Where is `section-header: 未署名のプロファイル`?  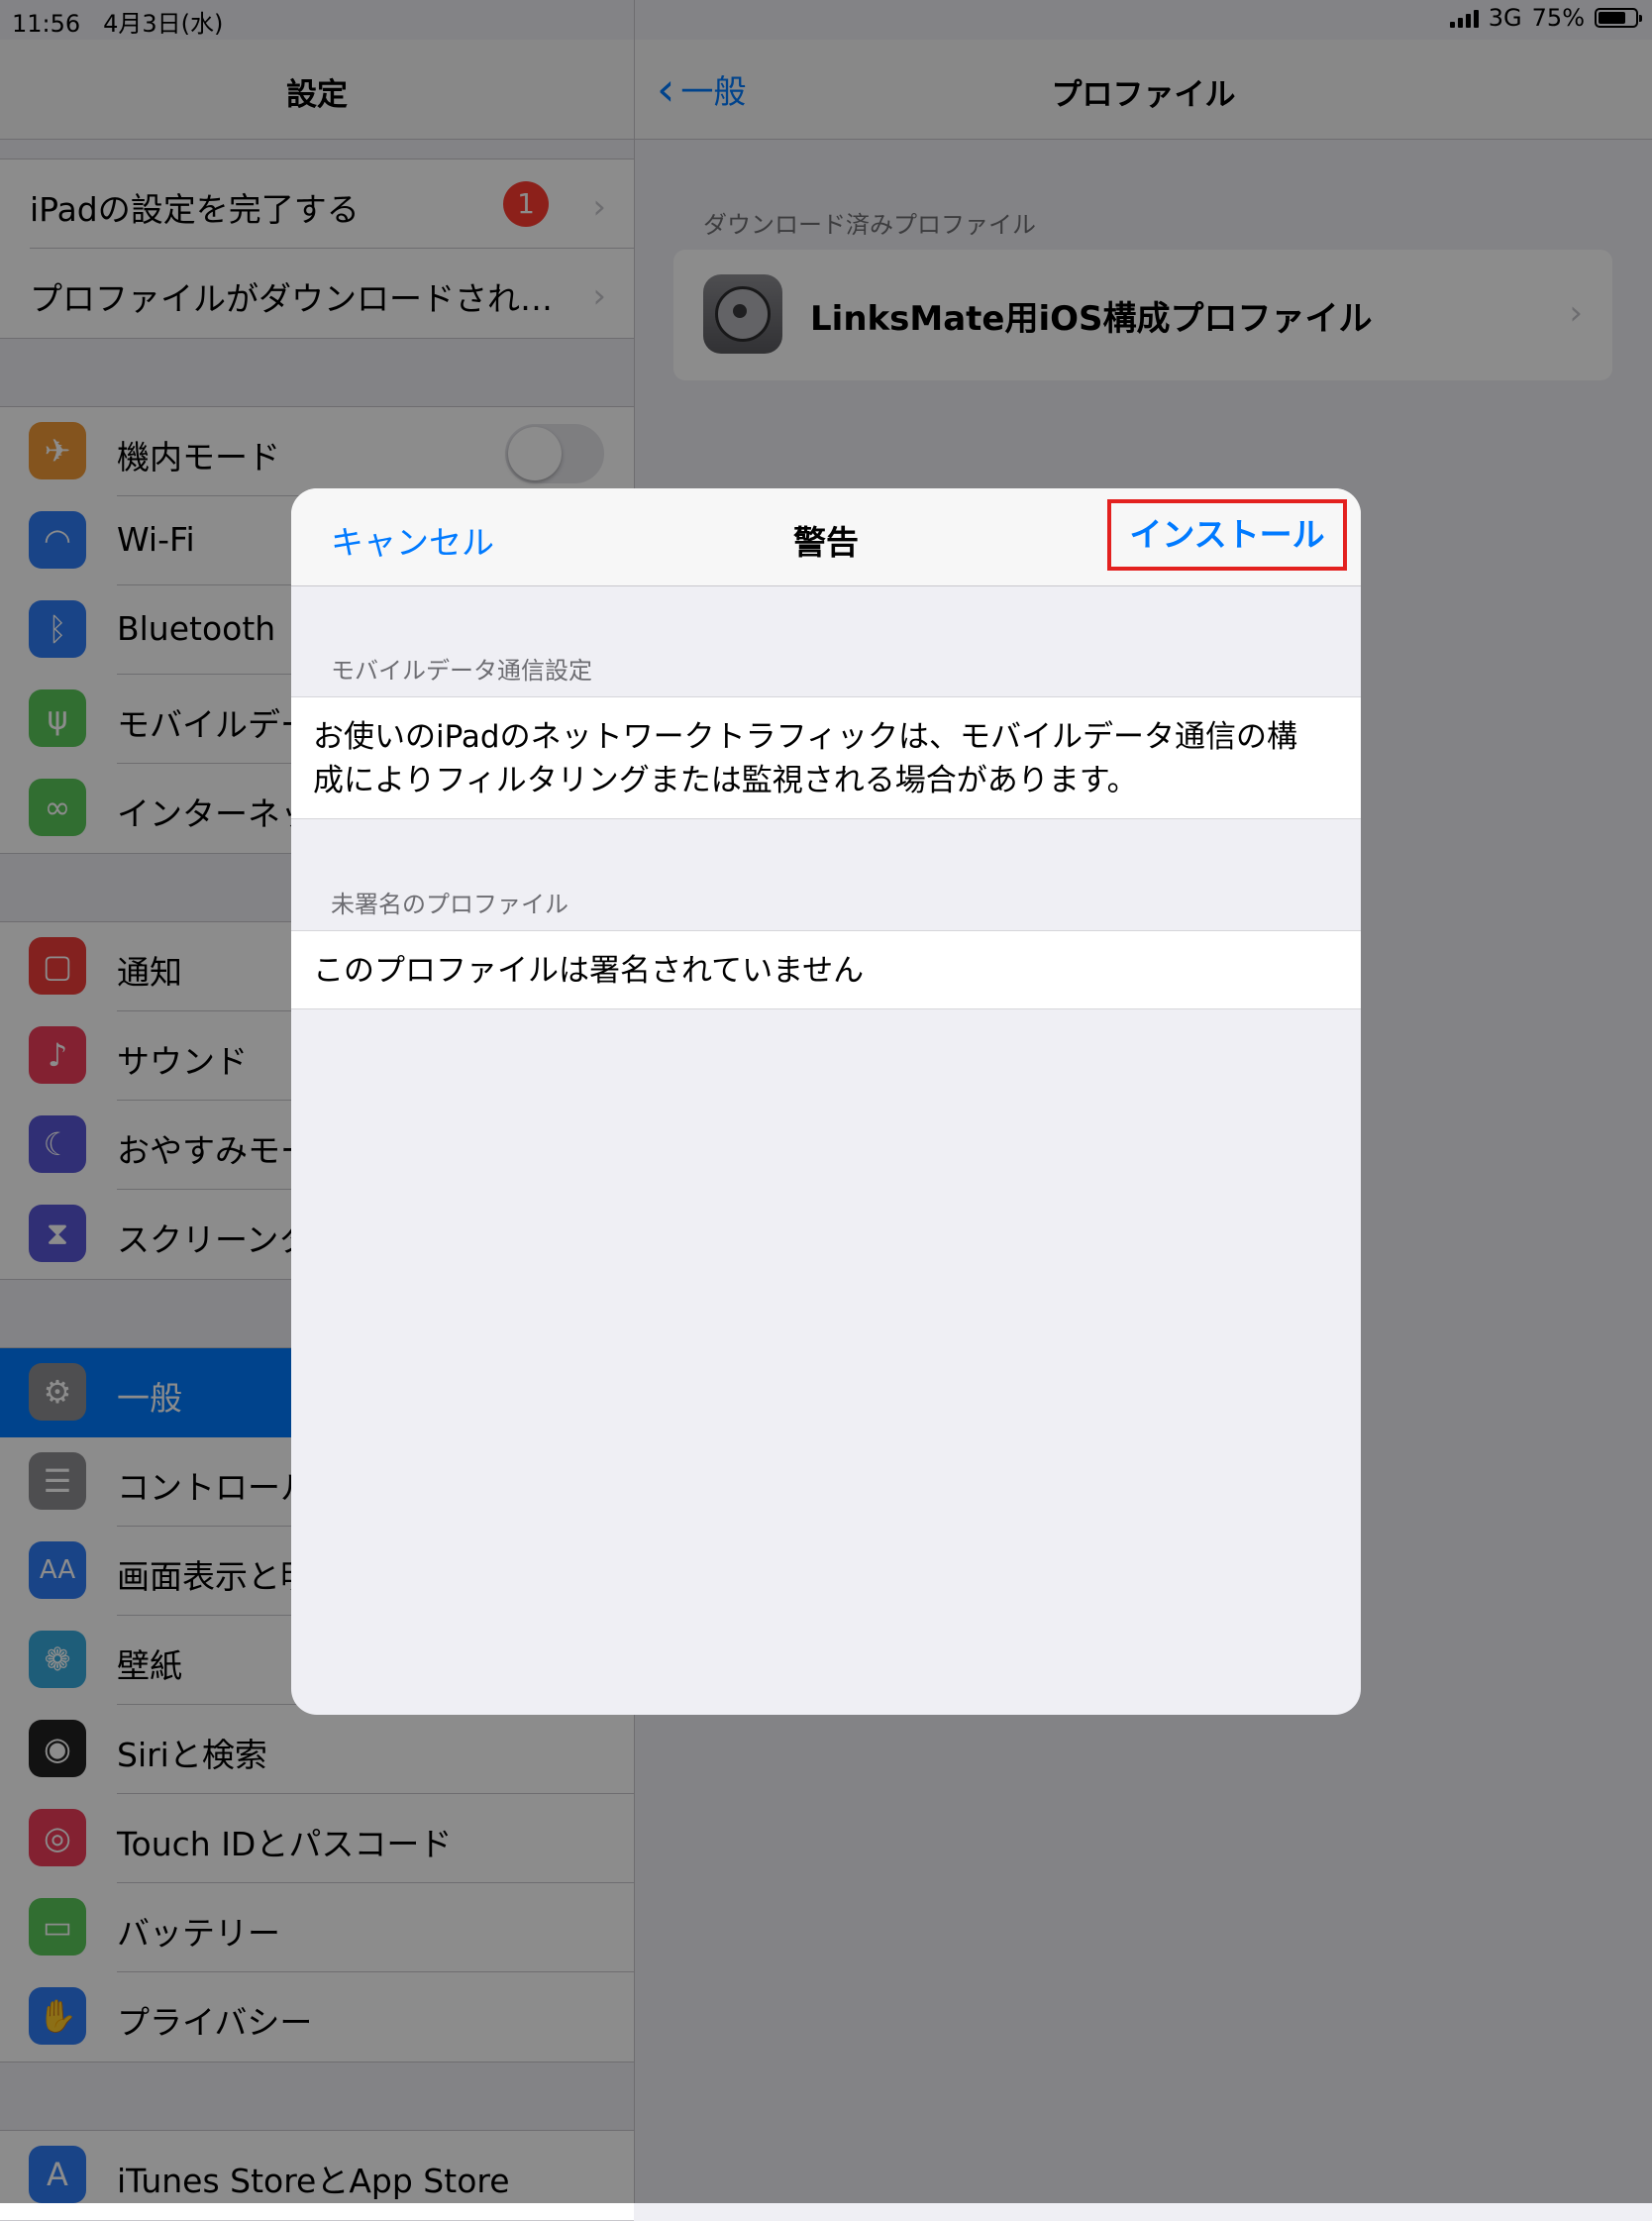
section-header: 未署名のプロファイル is located at coordinates (449, 905).